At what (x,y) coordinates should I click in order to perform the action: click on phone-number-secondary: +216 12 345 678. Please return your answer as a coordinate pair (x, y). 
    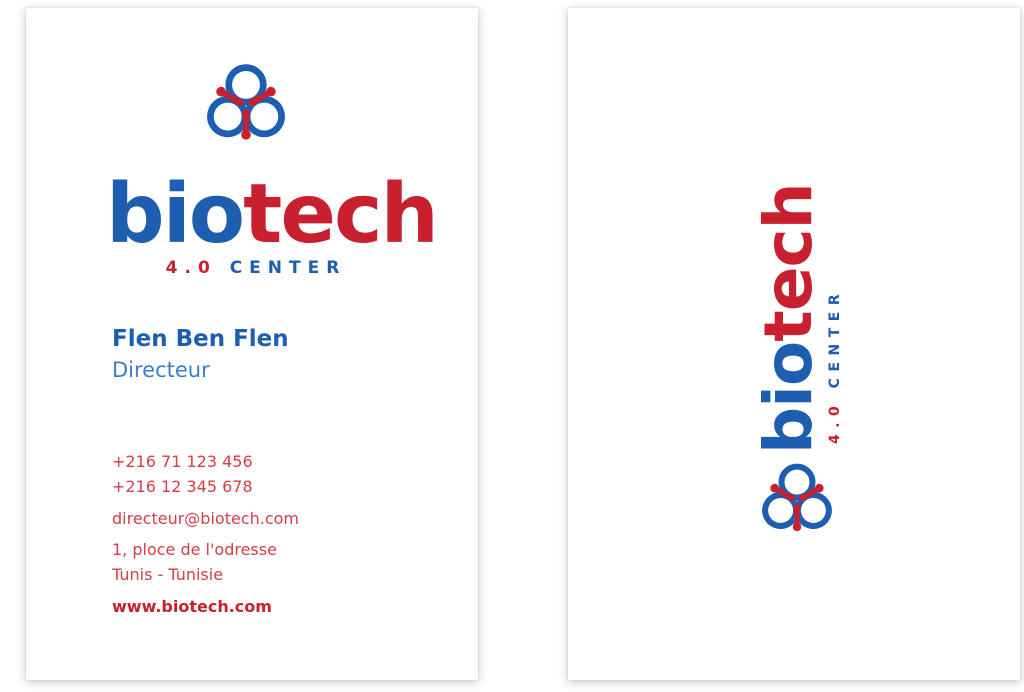
    Looking at the image, I should click on (182, 487).